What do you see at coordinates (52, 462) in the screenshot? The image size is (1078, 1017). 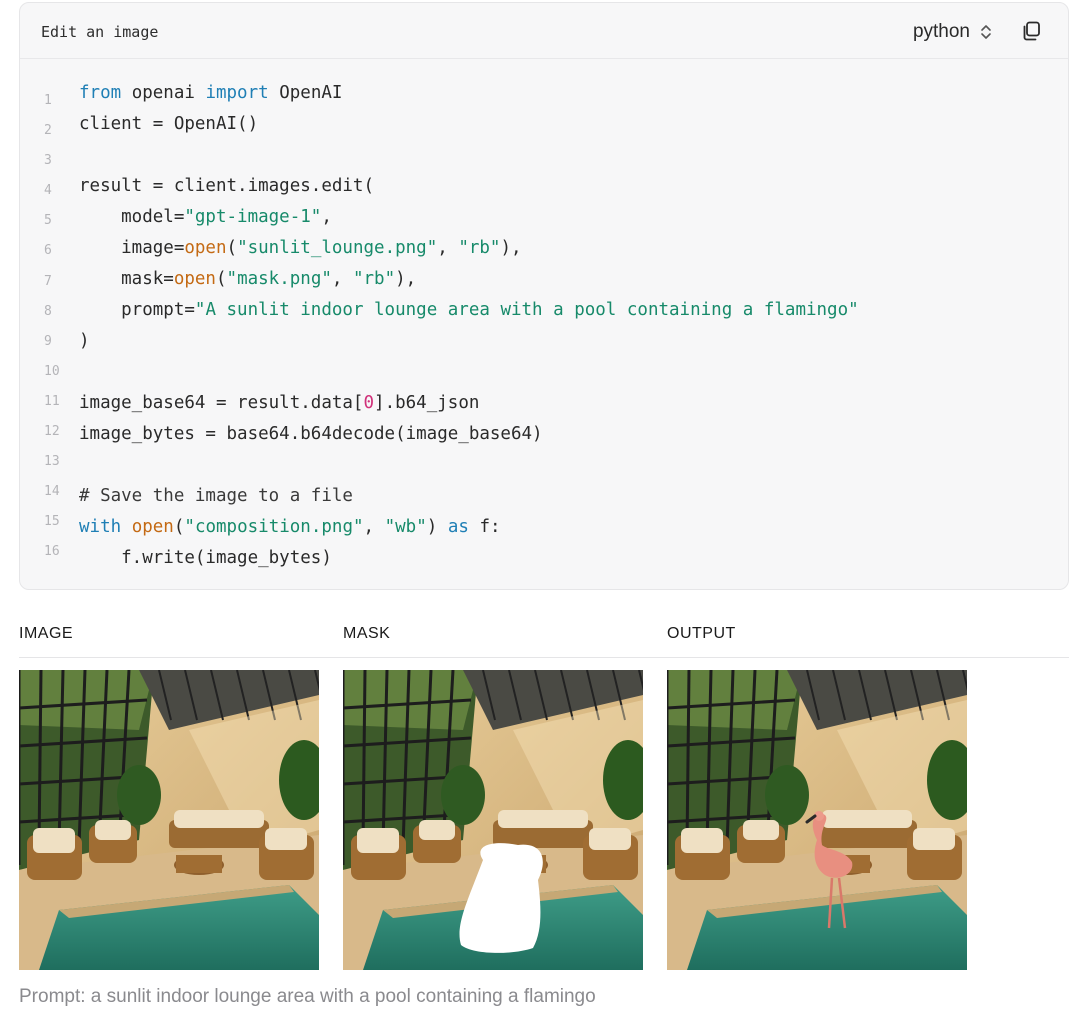 I see `line-number: 13` at bounding box center [52, 462].